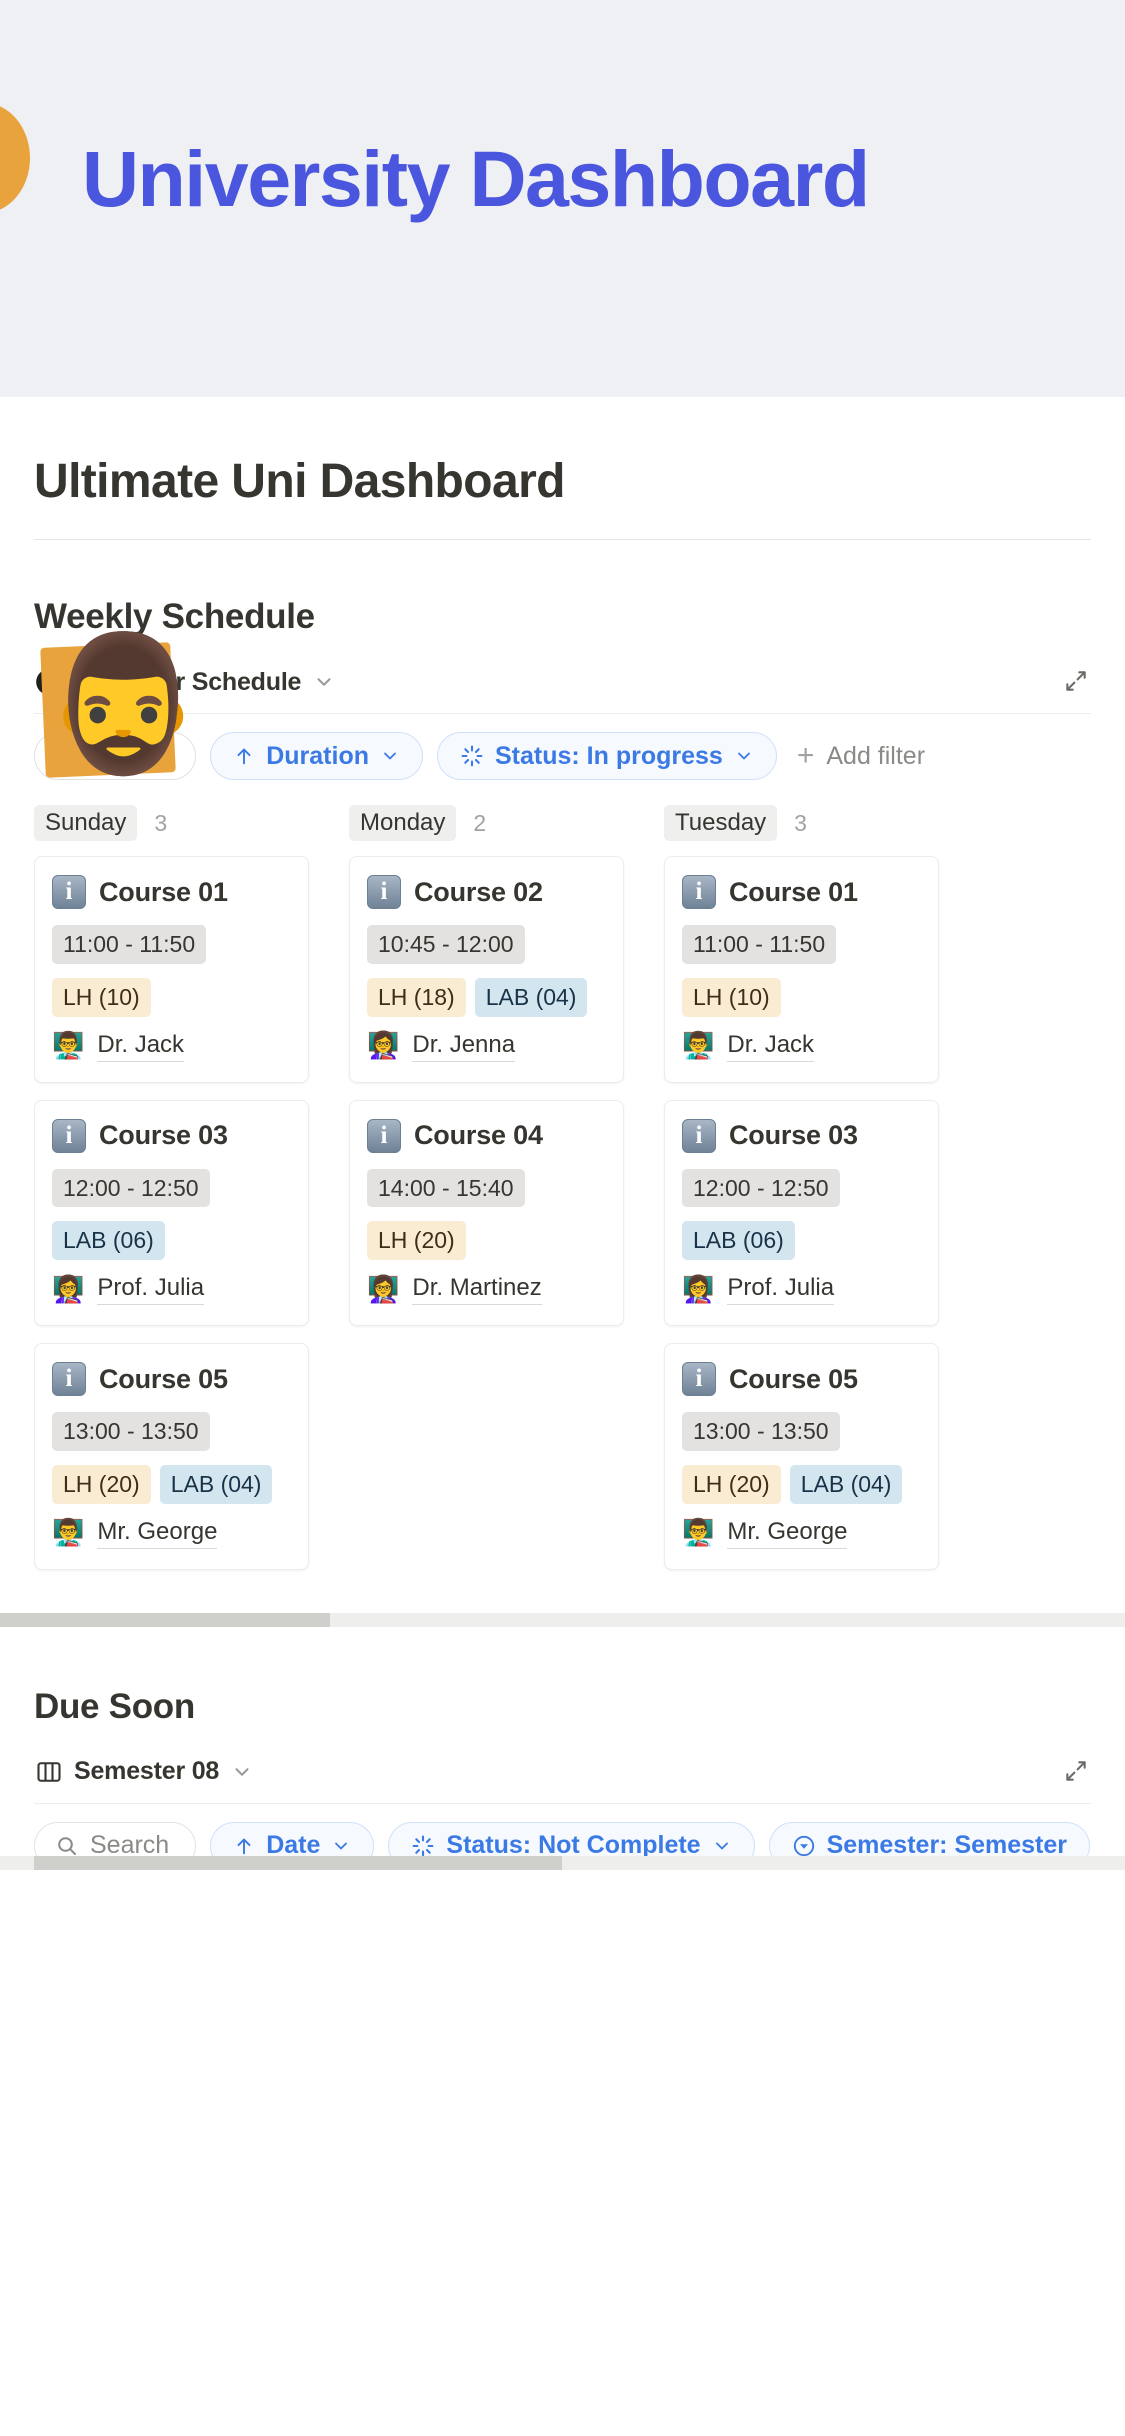 The width and height of the screenshot is (1125, 2436). I want to click on board-column-header: Sunday 3, so click(171, 823).